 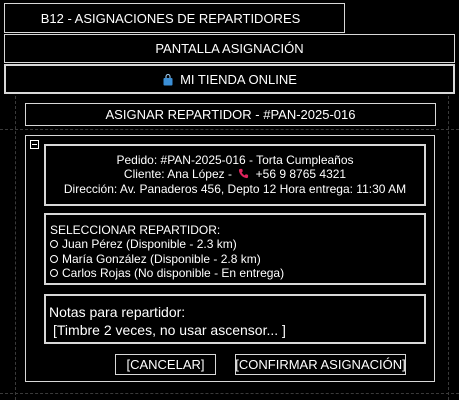 What do you see at coordinates (177, 174) in the screenshot?
I see `client-label: Cliente: Ana López -` at bounding box center [177, 174].